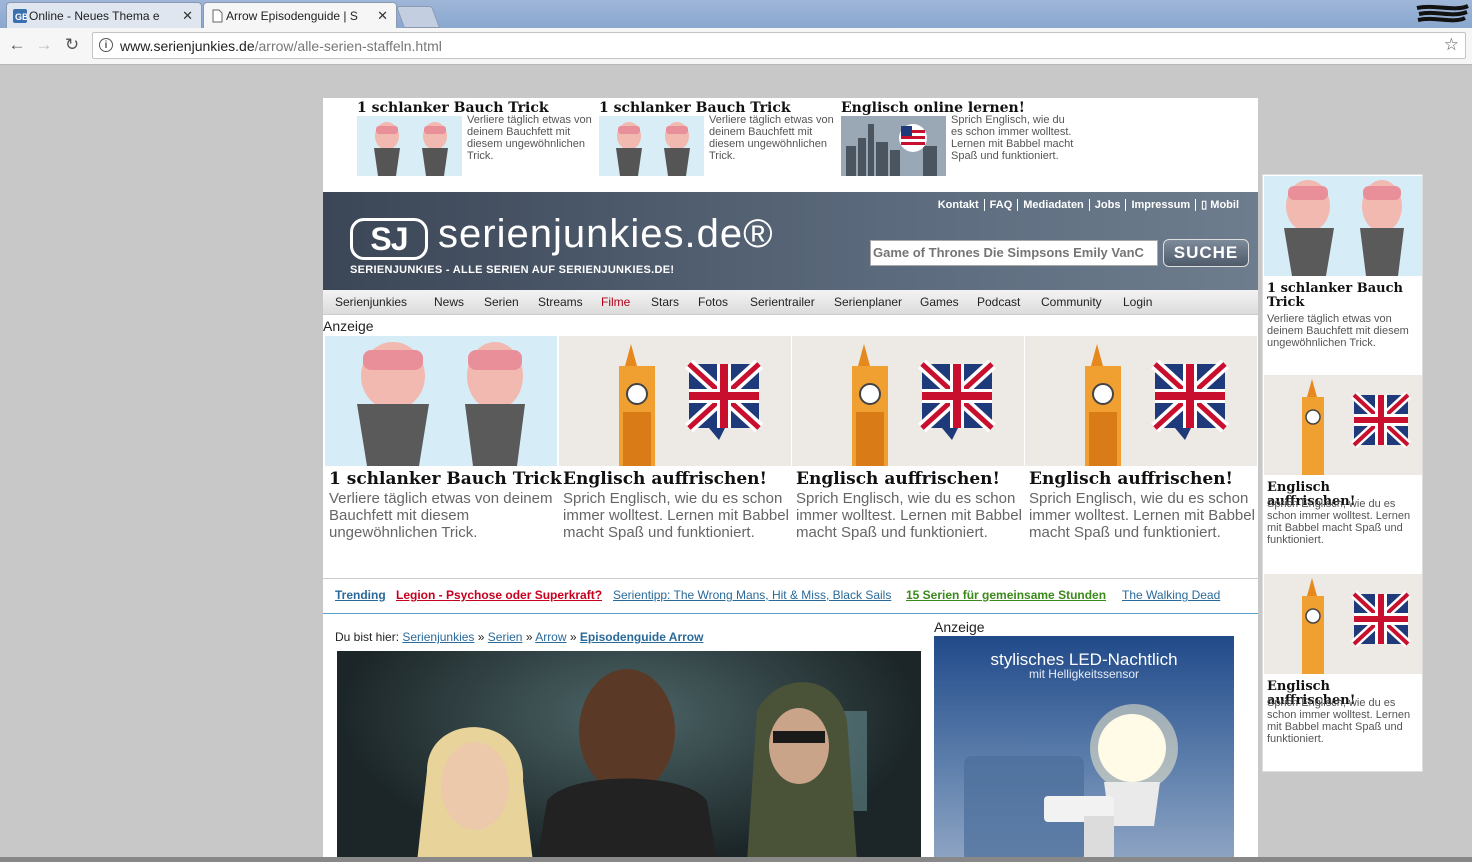 This screenshot has height=862, width=1472. Describe the element at coordinates (418, 17) in the screenshot. I see `new-tab-button` at that location.